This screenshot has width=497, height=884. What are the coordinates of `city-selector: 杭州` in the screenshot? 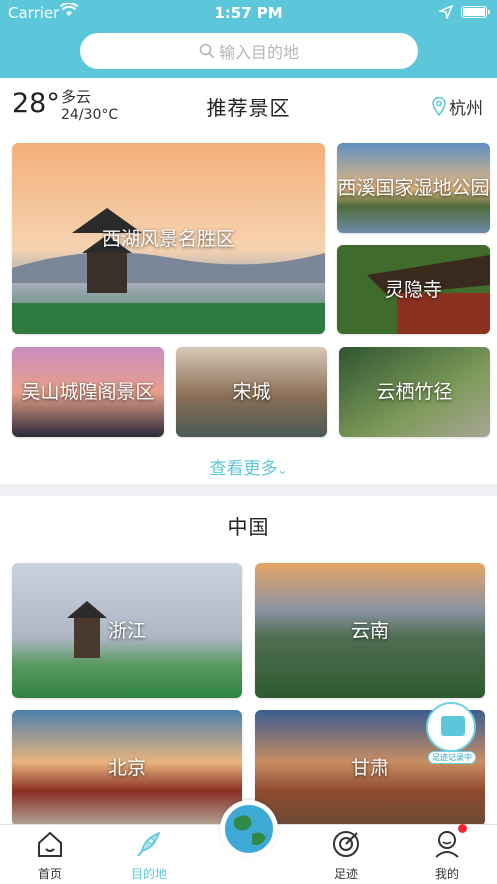 It's located at (457, 106).